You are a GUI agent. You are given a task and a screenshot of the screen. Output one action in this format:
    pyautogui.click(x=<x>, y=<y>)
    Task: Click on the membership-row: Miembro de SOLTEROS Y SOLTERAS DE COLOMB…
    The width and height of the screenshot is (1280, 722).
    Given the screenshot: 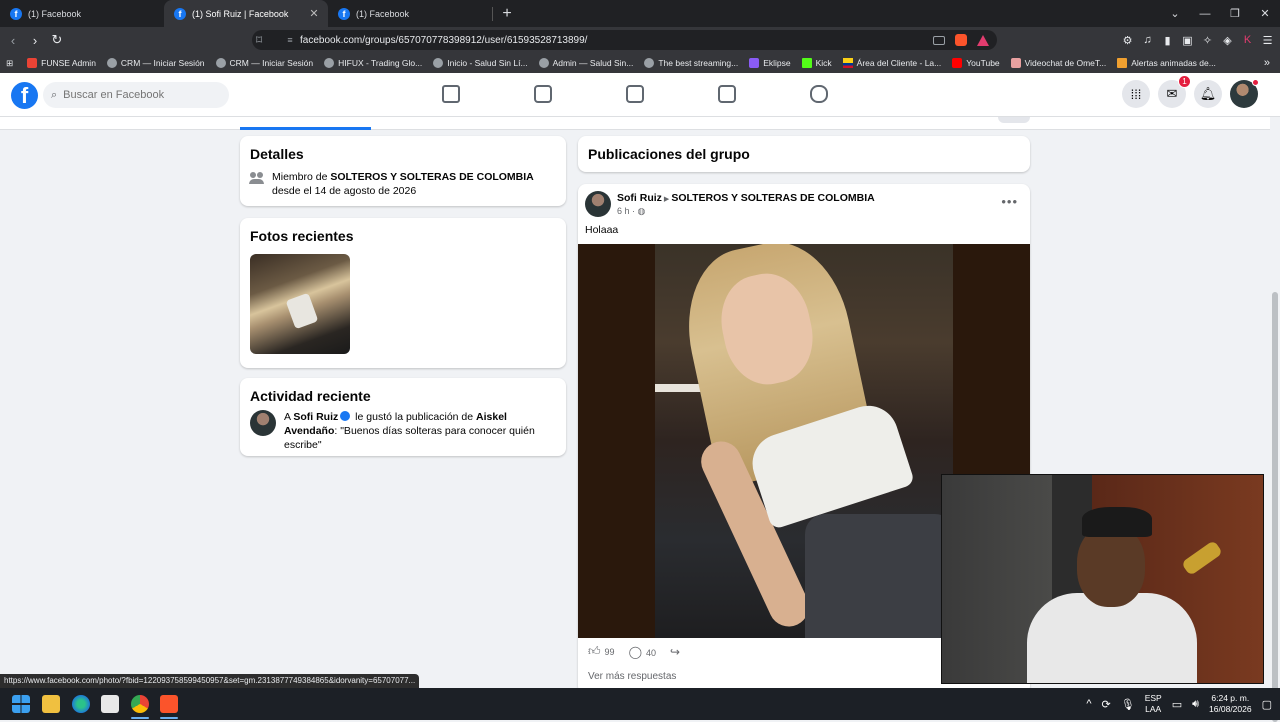 What is the action you would take?
    pyautogui.click(x=402, y=184)
    